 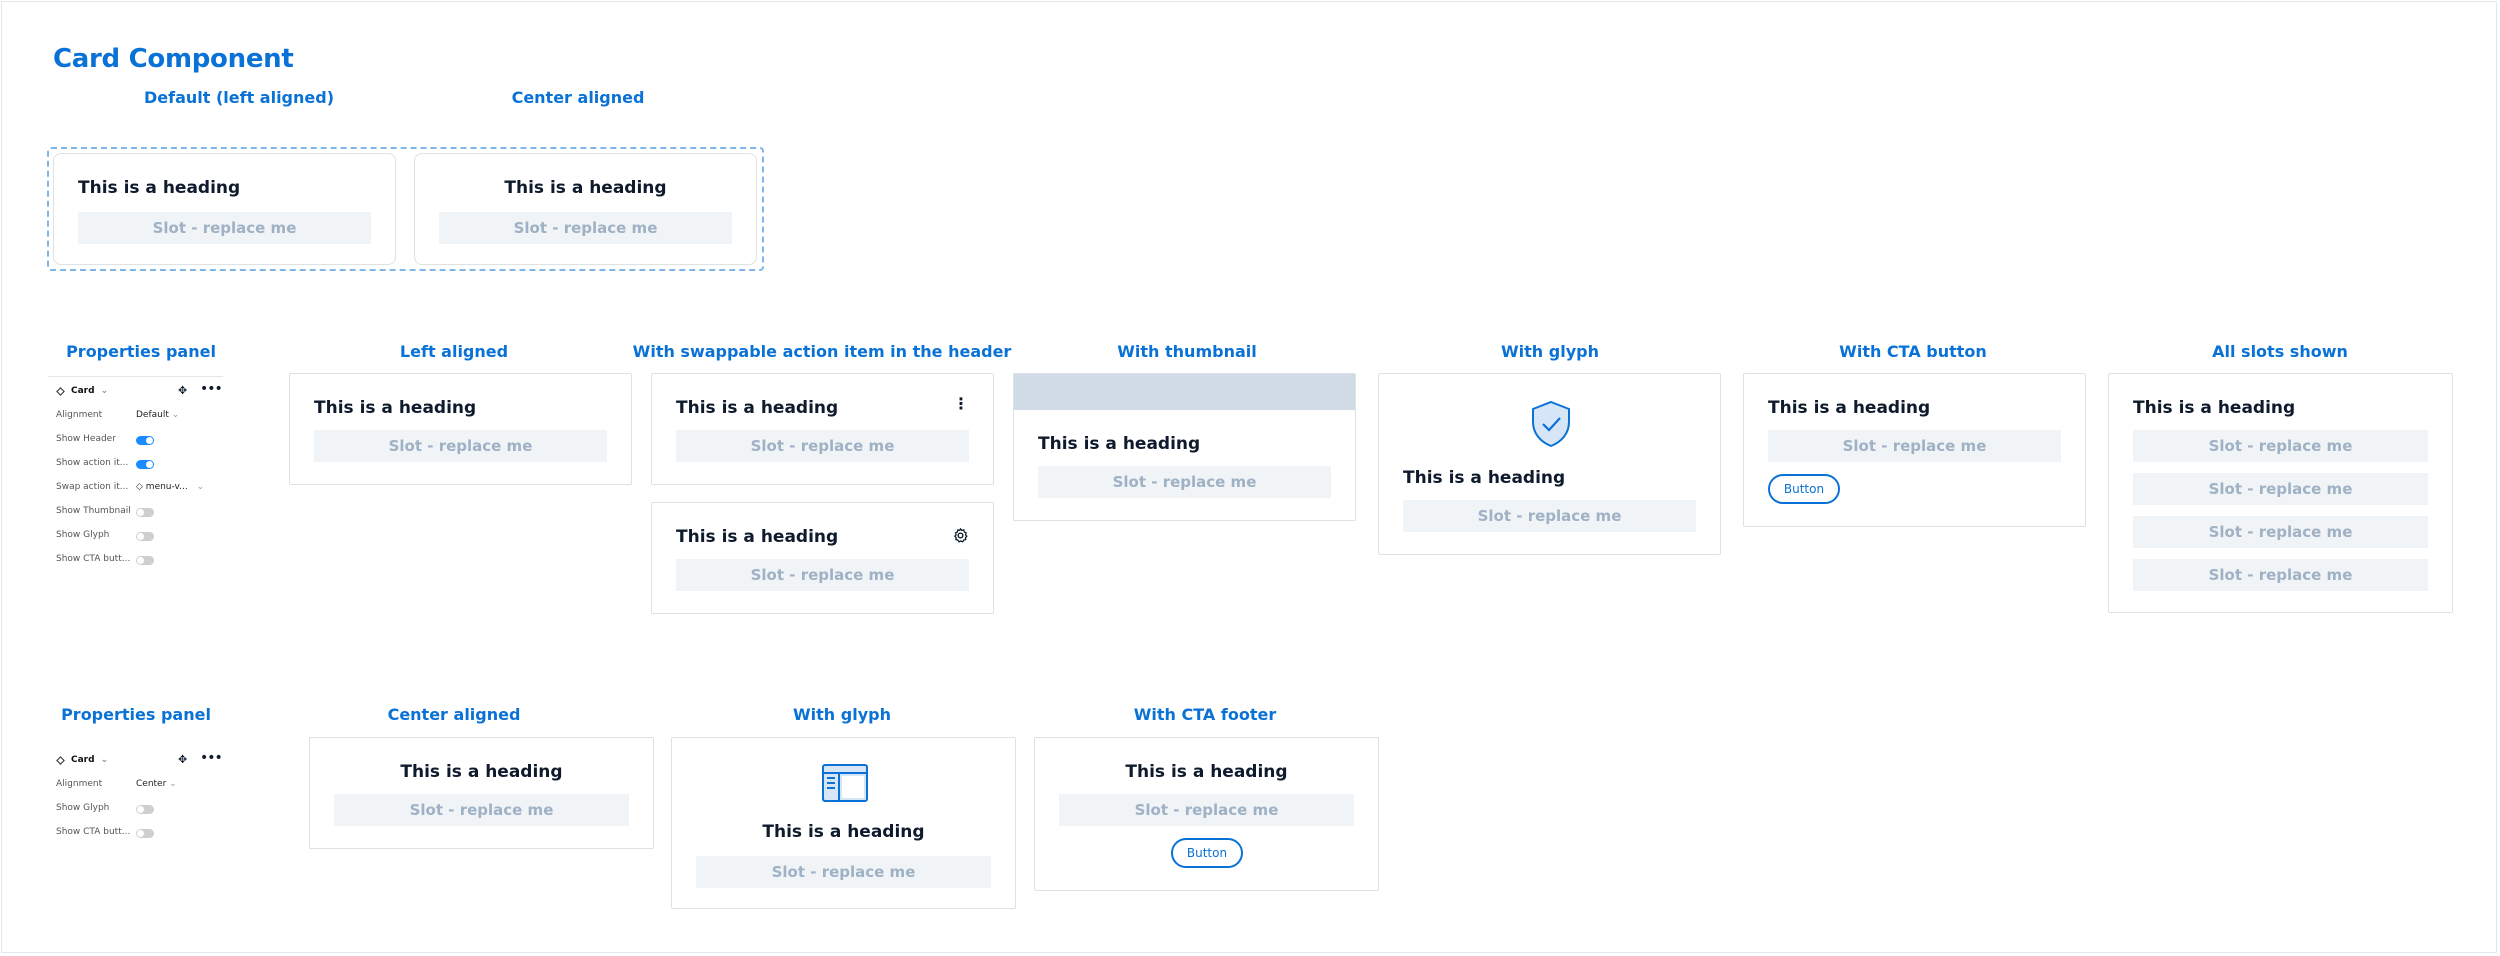 I want to click on with-cta-footer-label: With CTA footer, so click(x=1205, y=714).